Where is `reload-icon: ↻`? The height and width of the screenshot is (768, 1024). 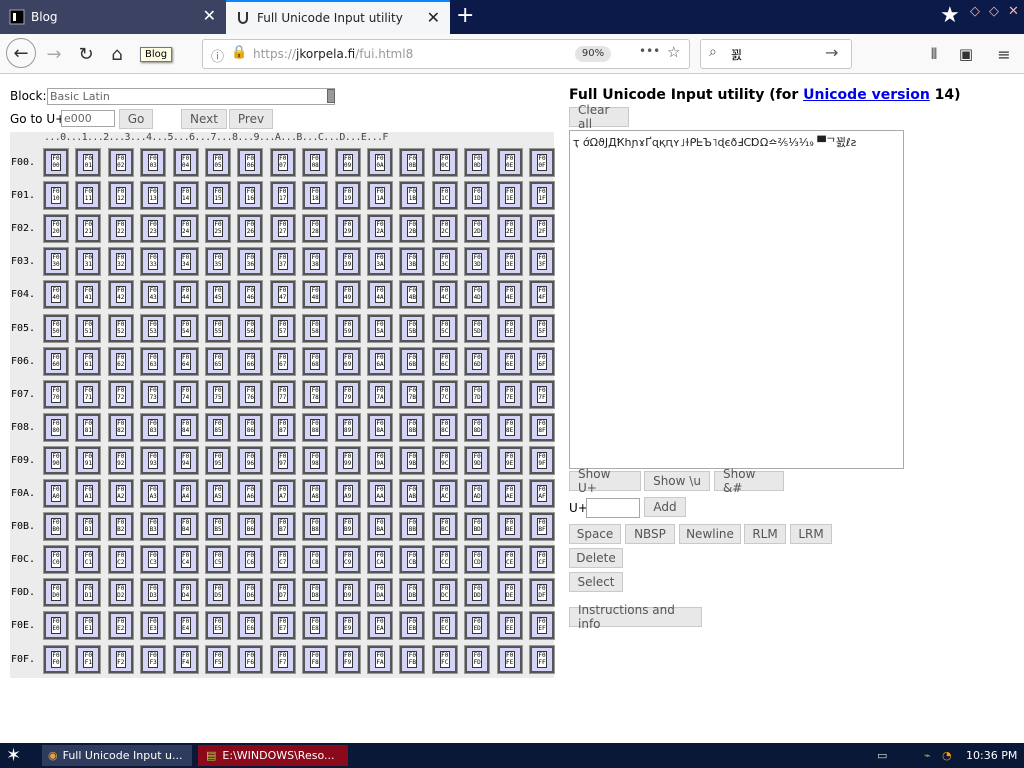 reload-icon: ↻ is located at coordinates (86, 54).